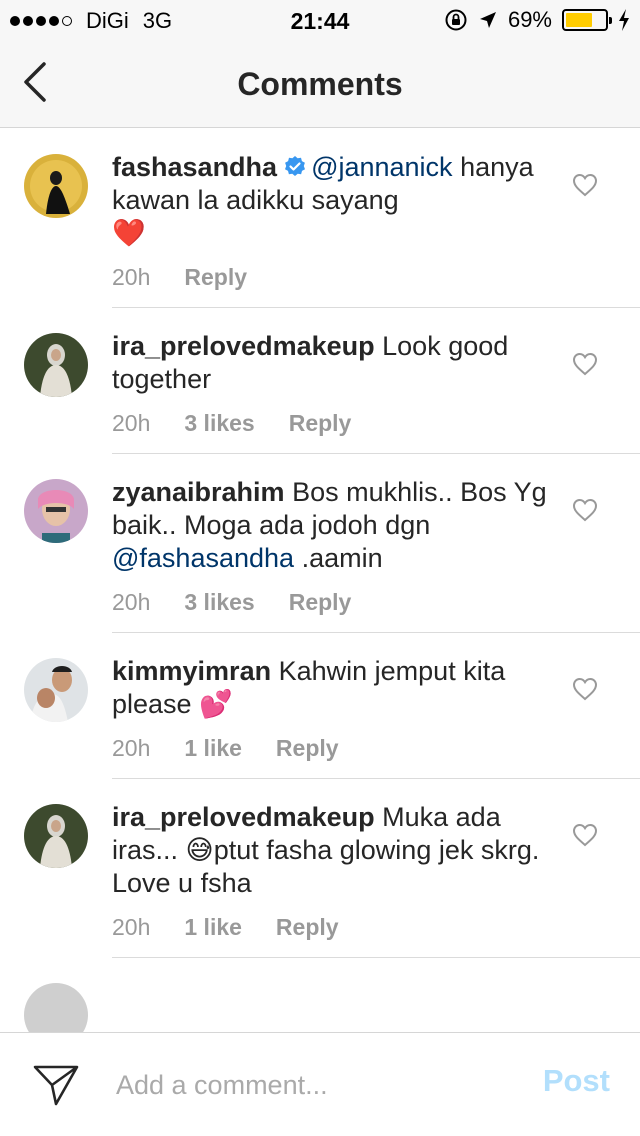 This screenshot has width=640, height=1136. I want to click on location-arrow-icon, so click(487, 20).